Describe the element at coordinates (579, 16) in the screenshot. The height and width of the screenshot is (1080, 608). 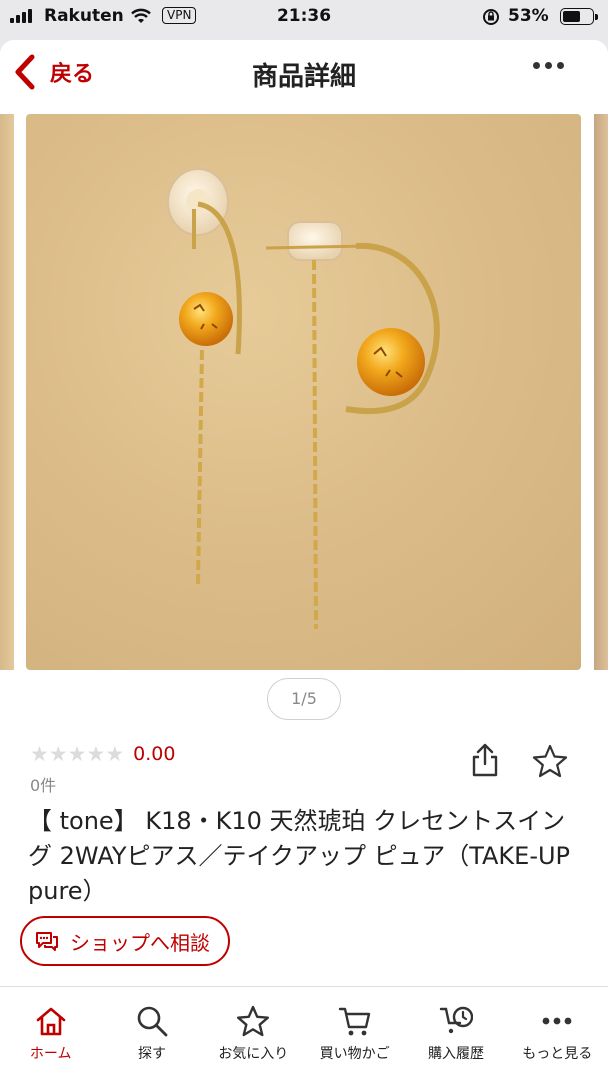
I see `battery-icon` at that location.